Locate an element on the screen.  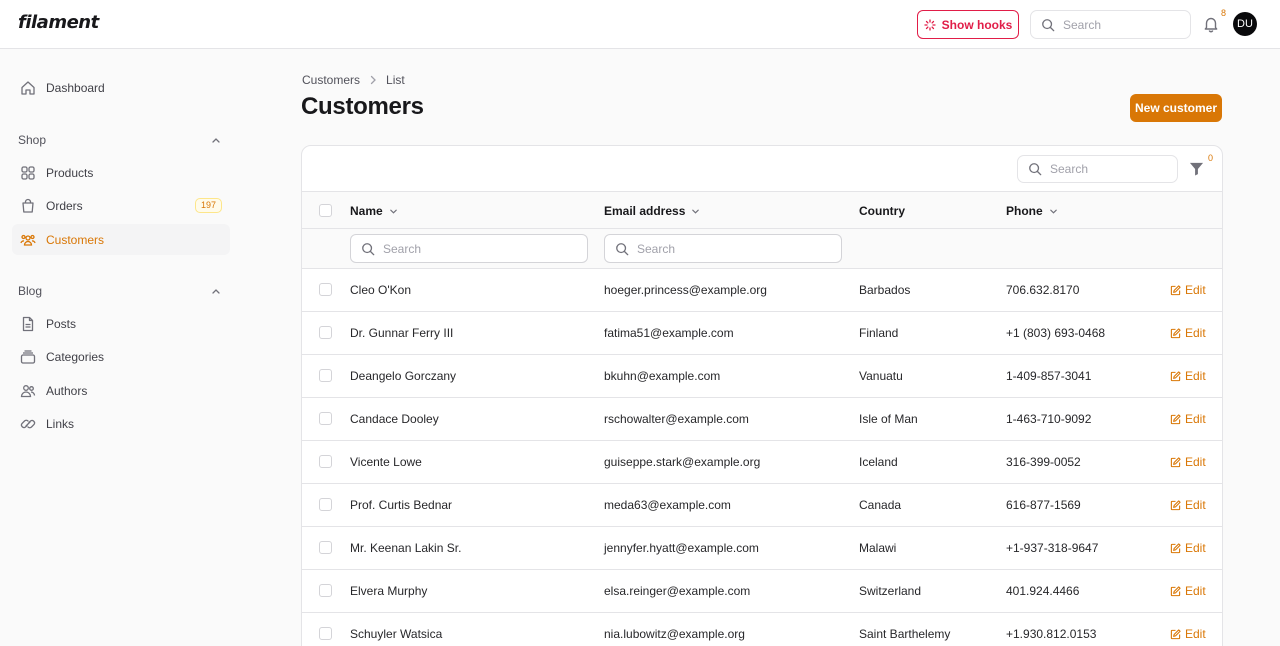
table-toolbar: Search 0 is located at coordinates (762, 169).